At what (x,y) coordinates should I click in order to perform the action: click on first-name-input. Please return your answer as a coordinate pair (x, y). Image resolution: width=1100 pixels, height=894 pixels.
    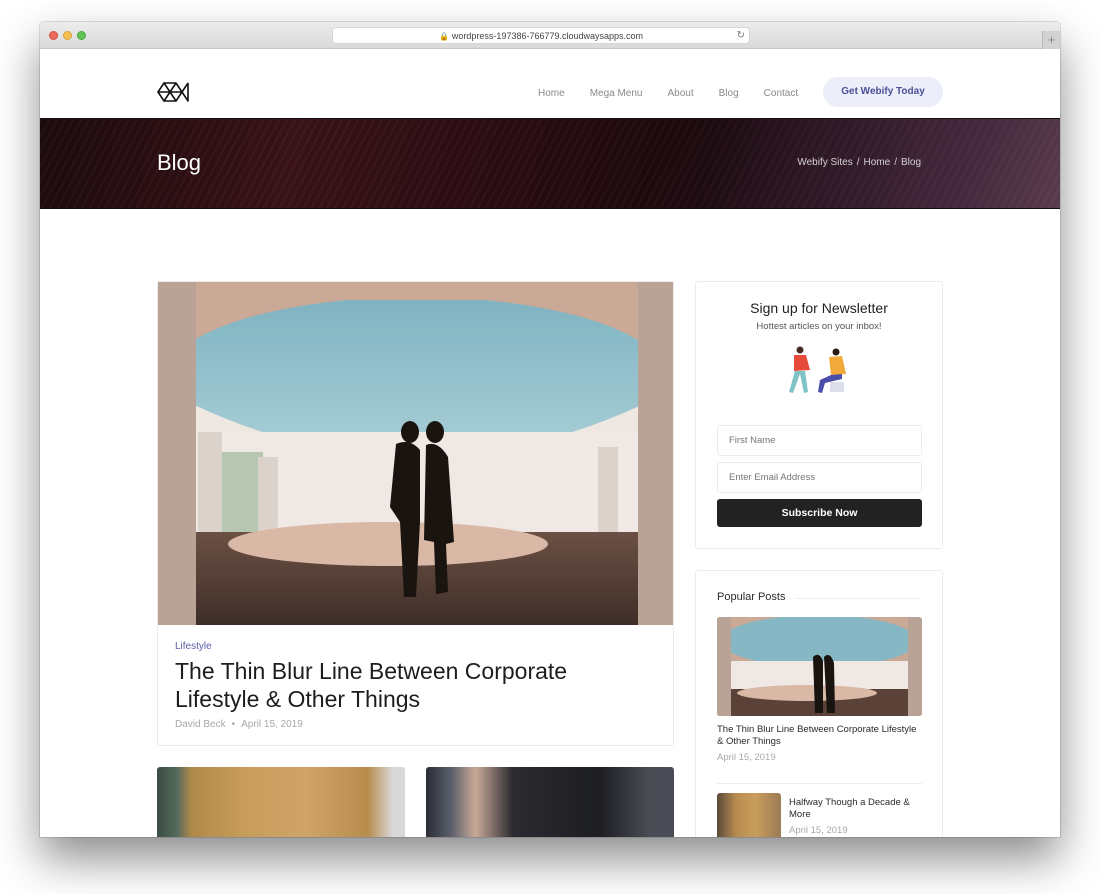
    Looking at the image, I should click on (819, 440).